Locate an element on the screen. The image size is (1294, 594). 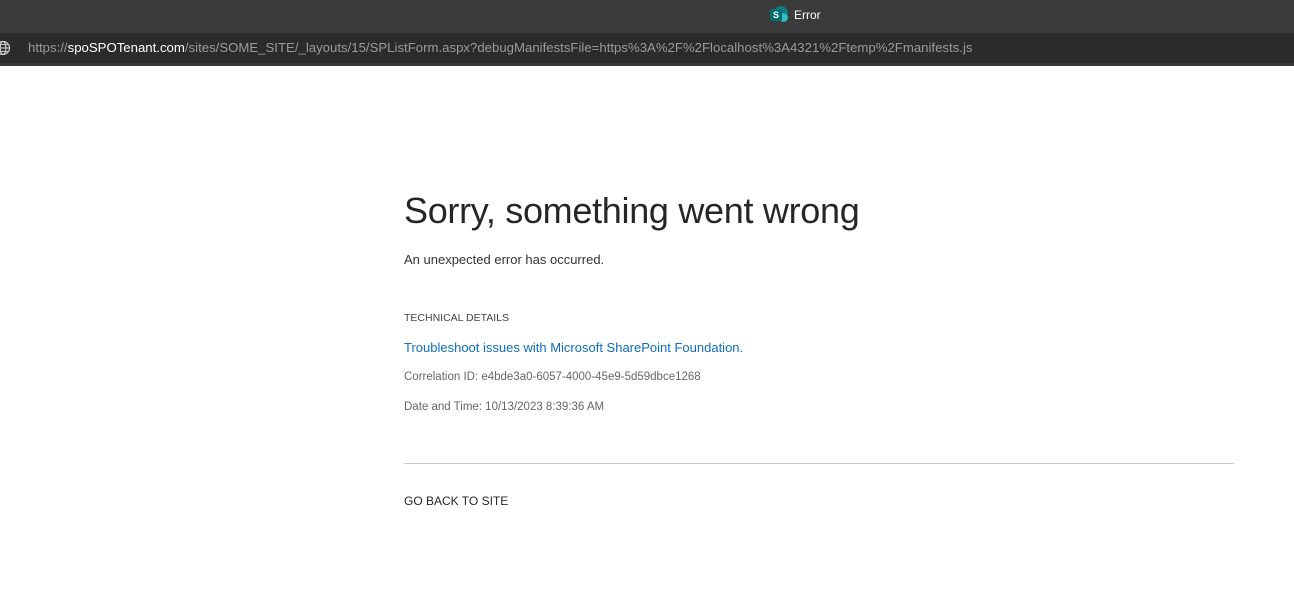
tab-title: Error is located at coordinates (807, 15).